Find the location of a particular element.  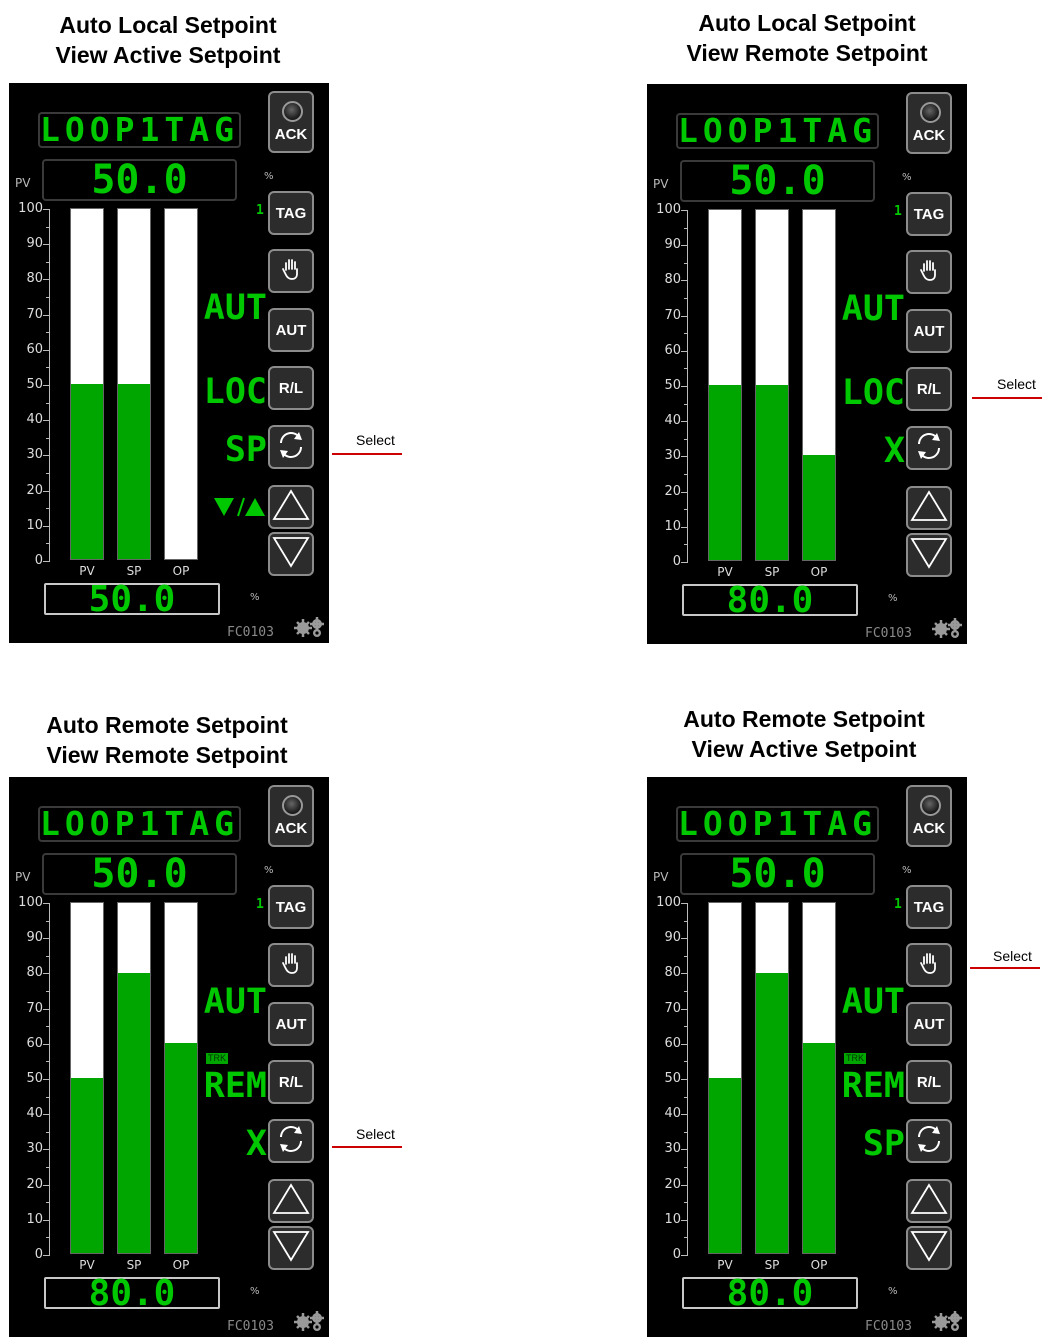

select-callout-label: Select is located at coordinates (1012, 956).